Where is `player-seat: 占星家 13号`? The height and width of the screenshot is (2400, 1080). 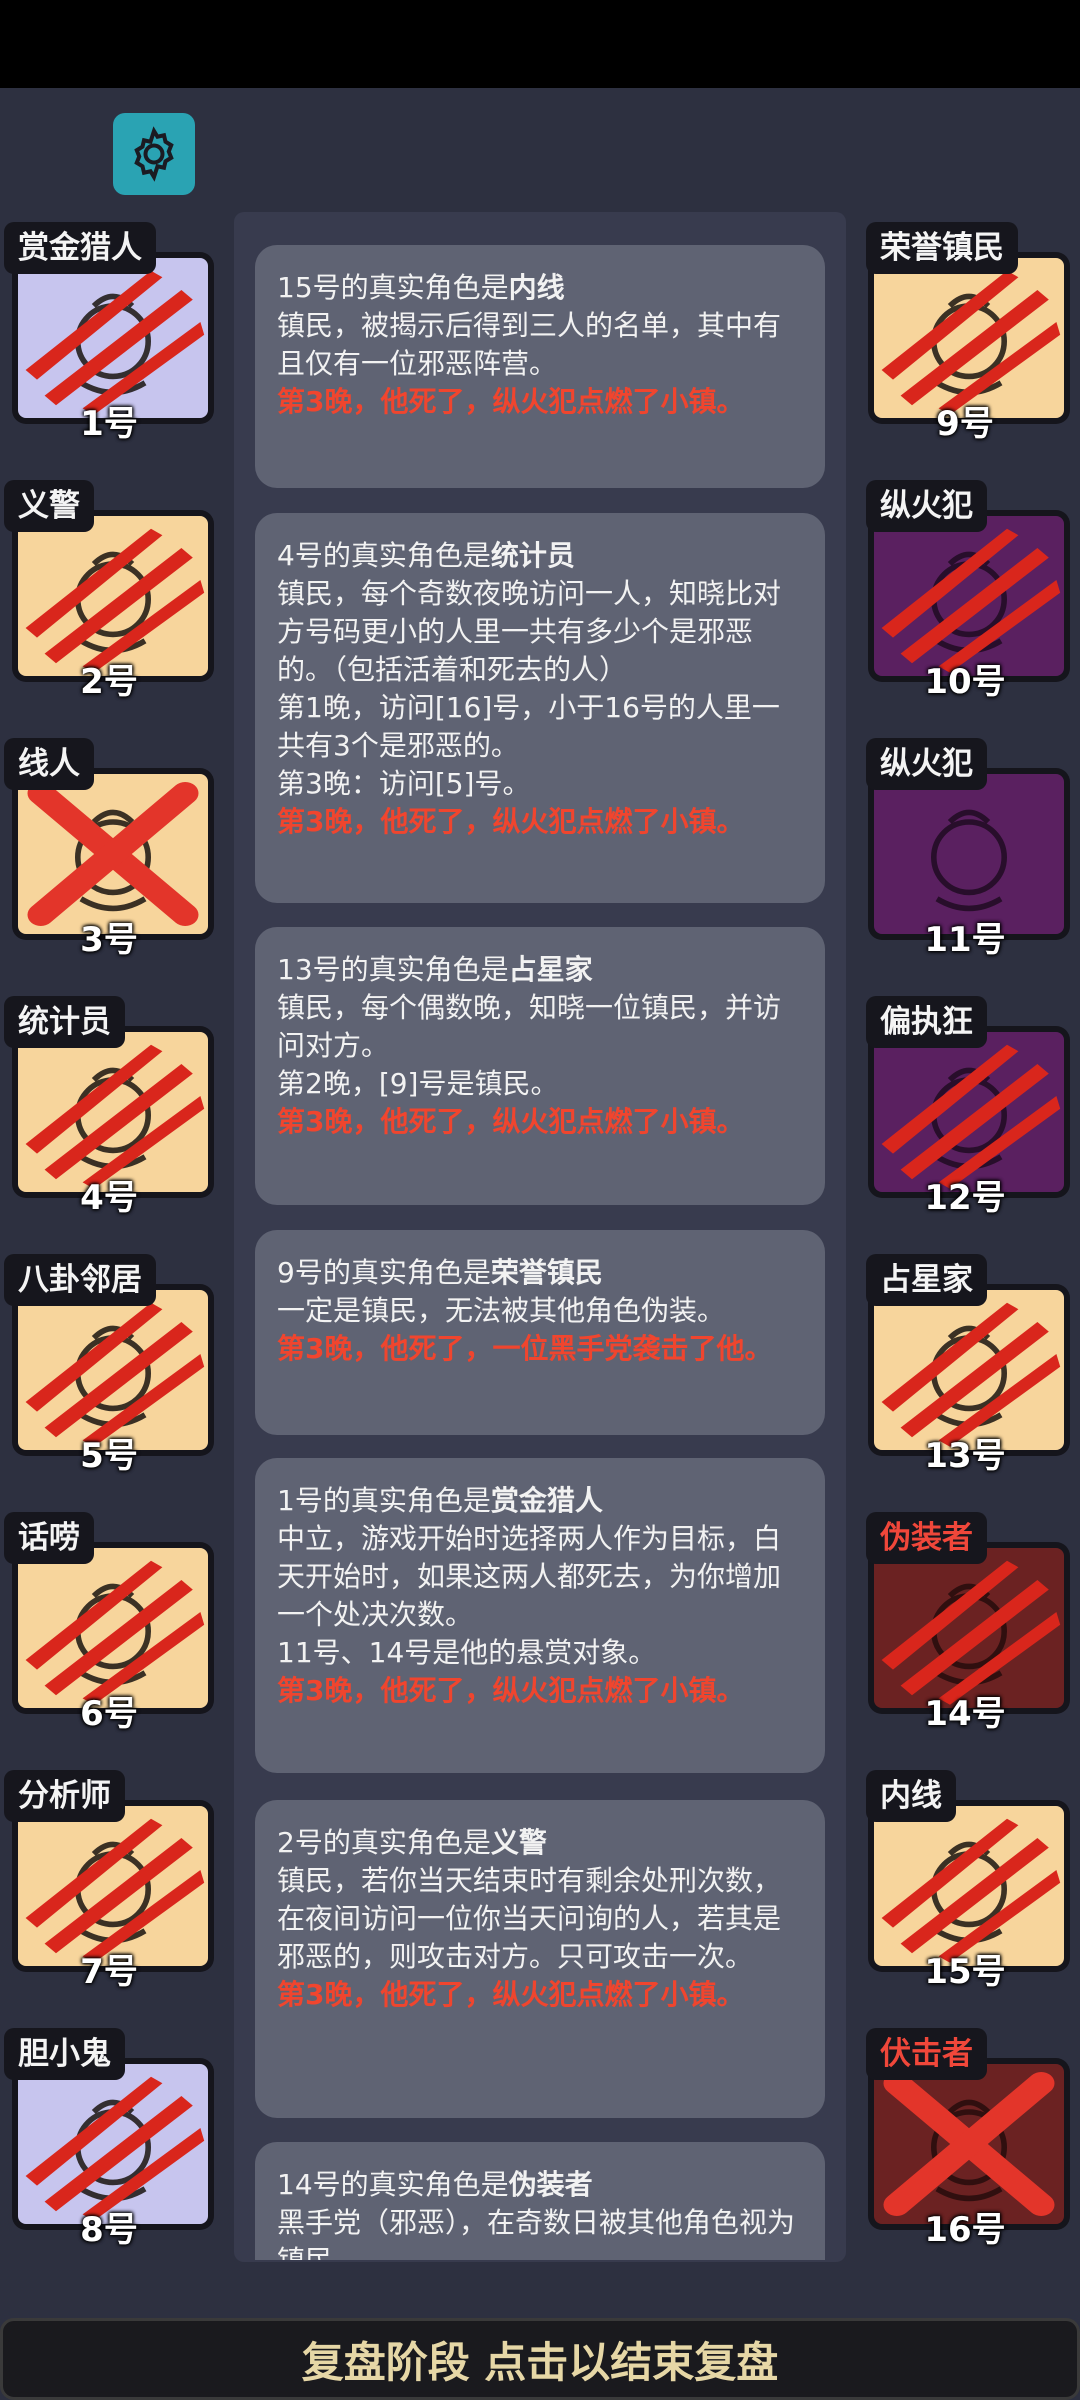
player-seat: 占星家 13号 is located at coordinates (965, 1365).